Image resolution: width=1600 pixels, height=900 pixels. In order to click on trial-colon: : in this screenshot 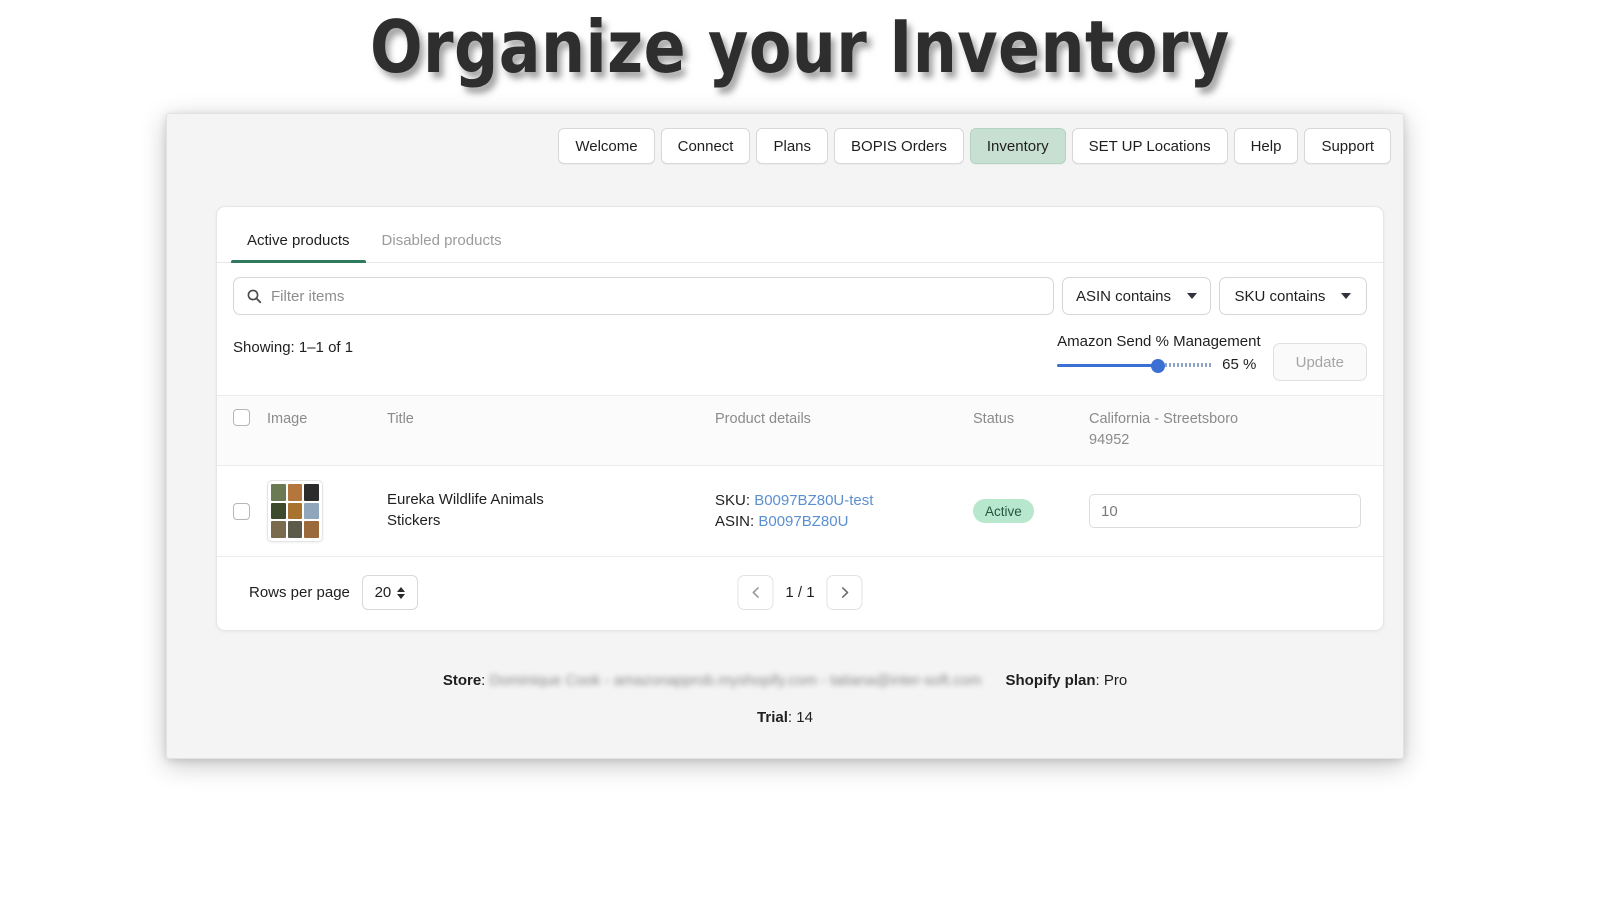, I will do `click(792, 717)`.